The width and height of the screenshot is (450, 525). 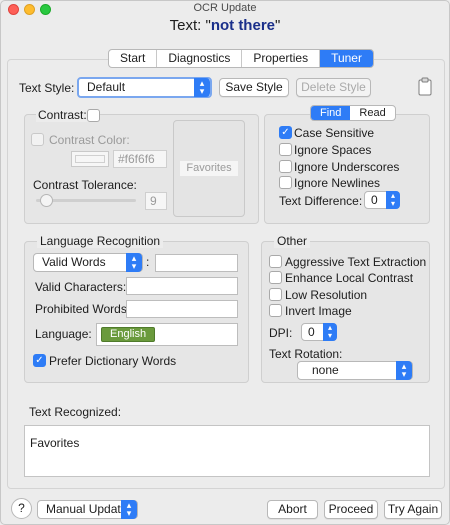 What do you see at coordinates (321, 201) in the screenshot?
I see `text-difference-label: Text Difference:` at bounding box center [321, 201].